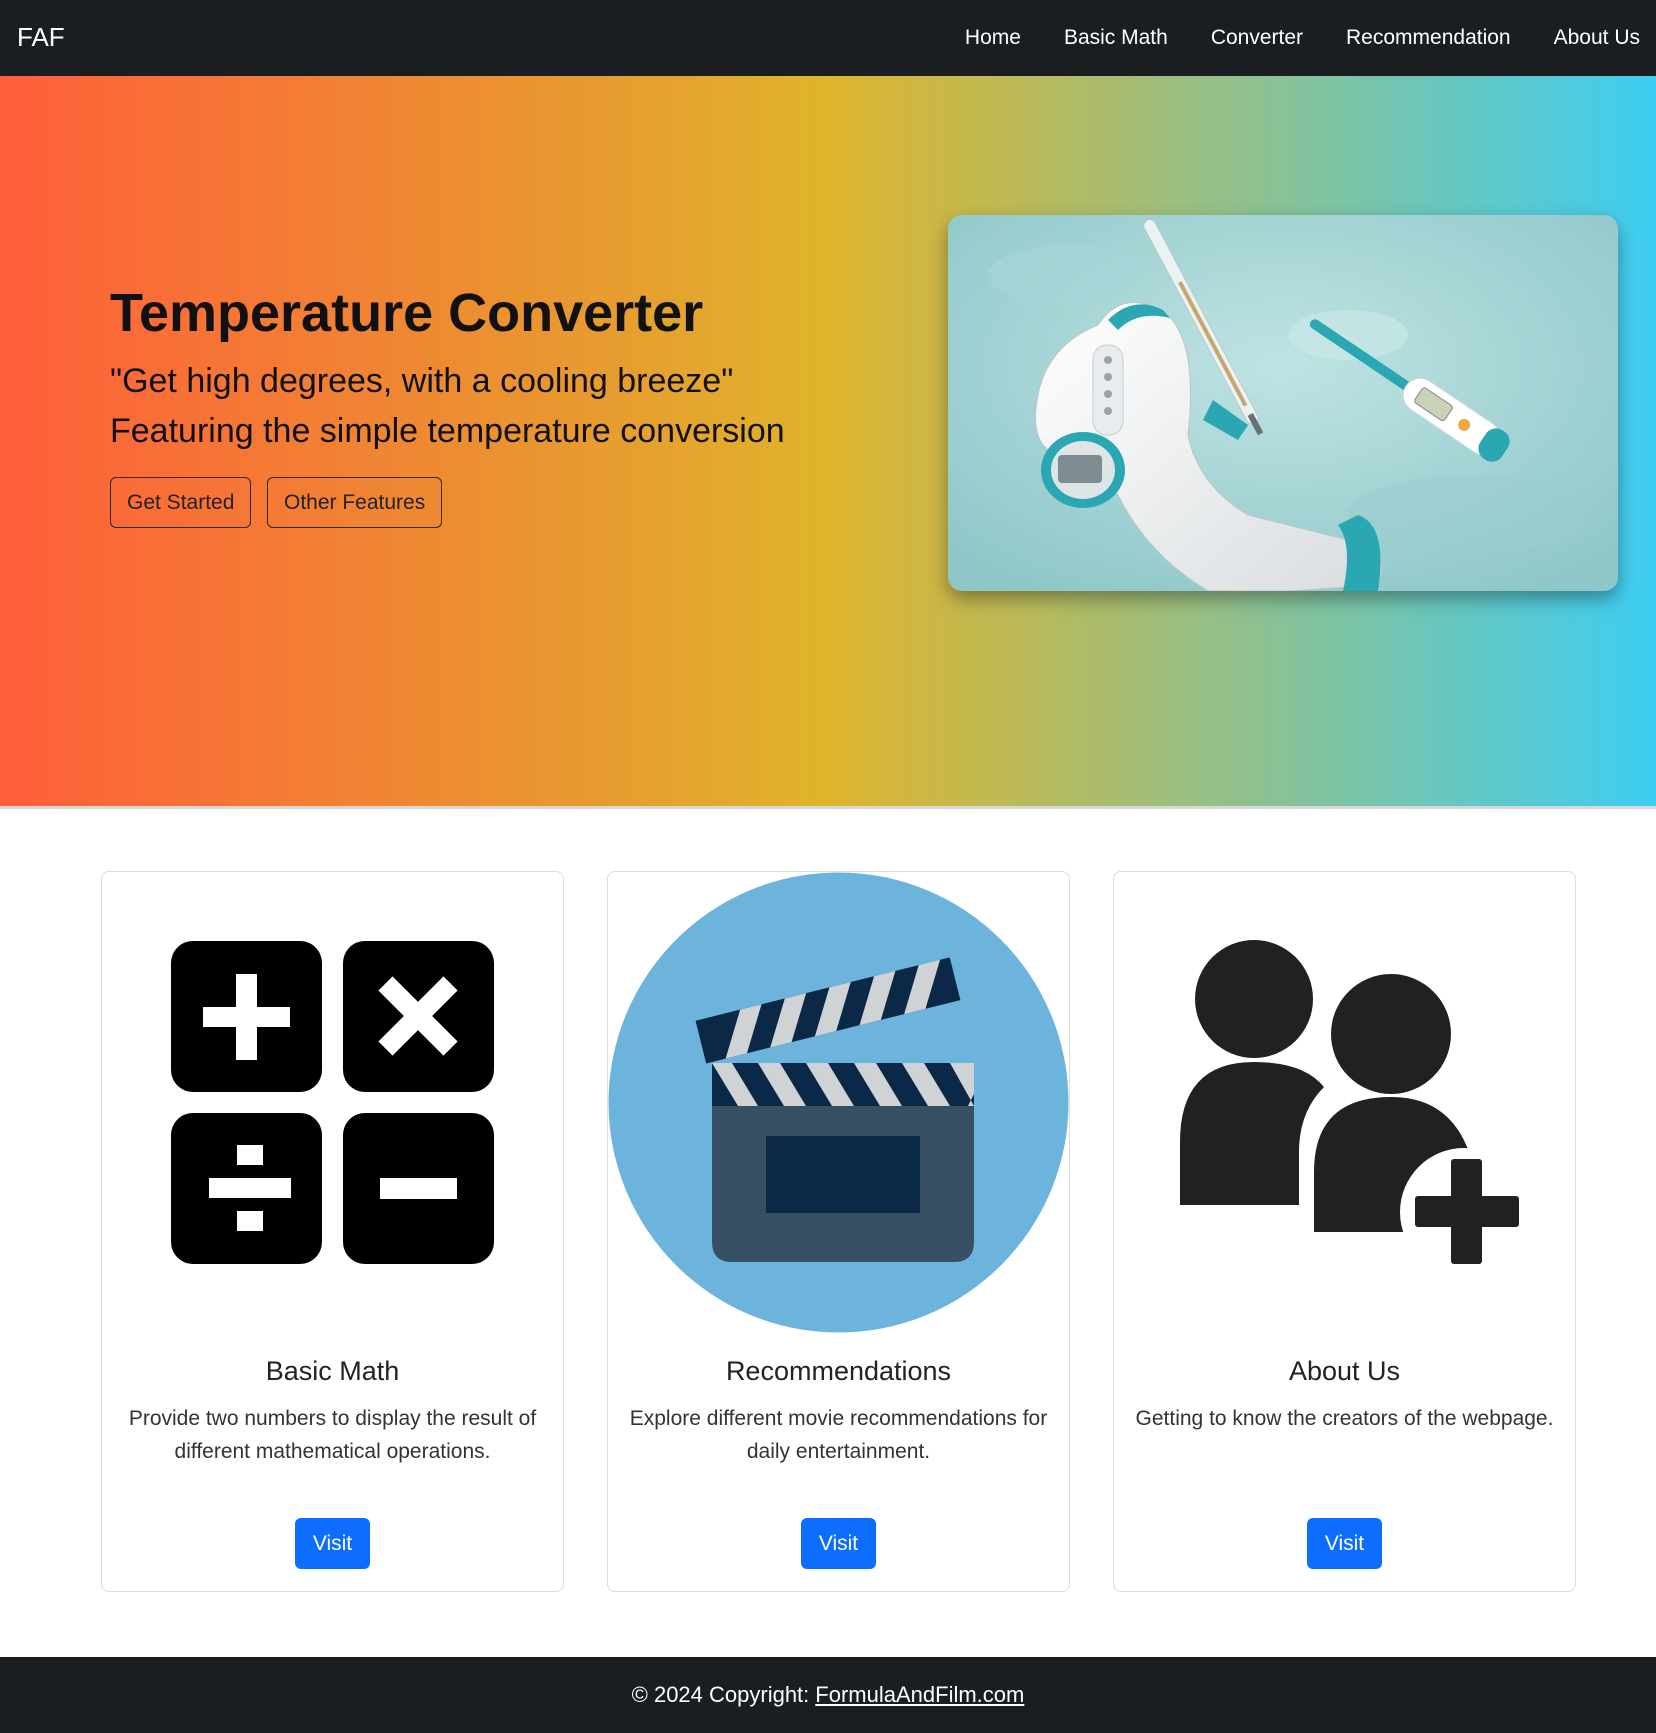  What do you see at coordinates (332, 1371) in the screenshot?
I see `card-title: Basic Math` at bounding box center [332, 1371].